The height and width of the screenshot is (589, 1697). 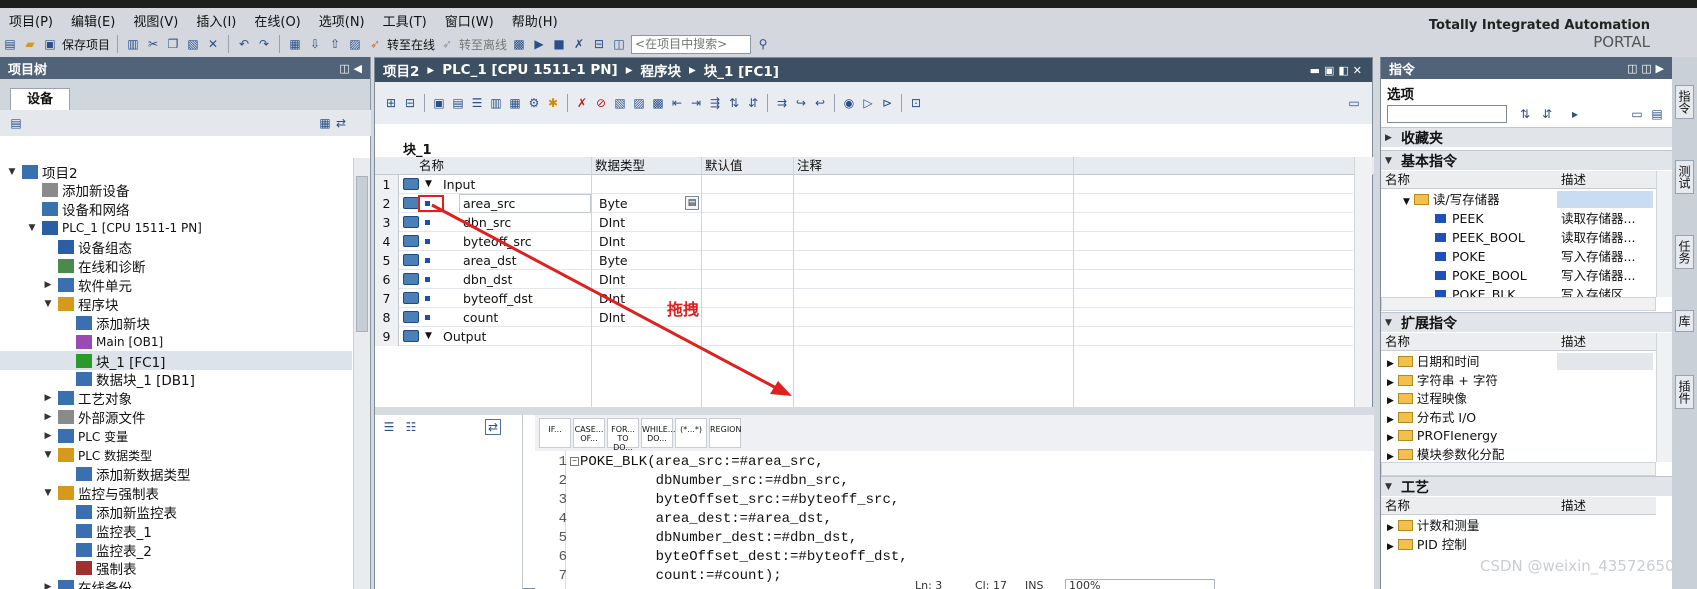 What do you see at coordinates (493, 427) in the screenshot?
I see `pin-icon: ⇄` at bounding box center [493, 427].